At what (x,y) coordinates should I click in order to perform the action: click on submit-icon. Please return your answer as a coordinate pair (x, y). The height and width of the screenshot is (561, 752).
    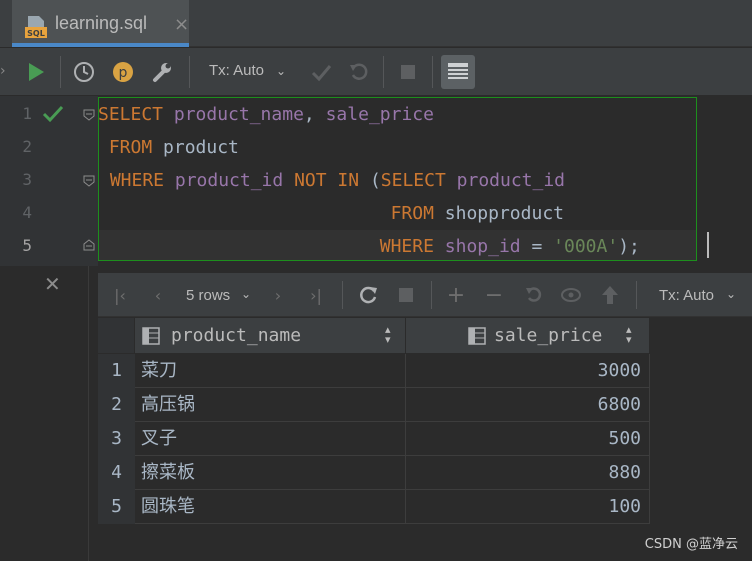
    Looking at the image, I should click on (610, 295).